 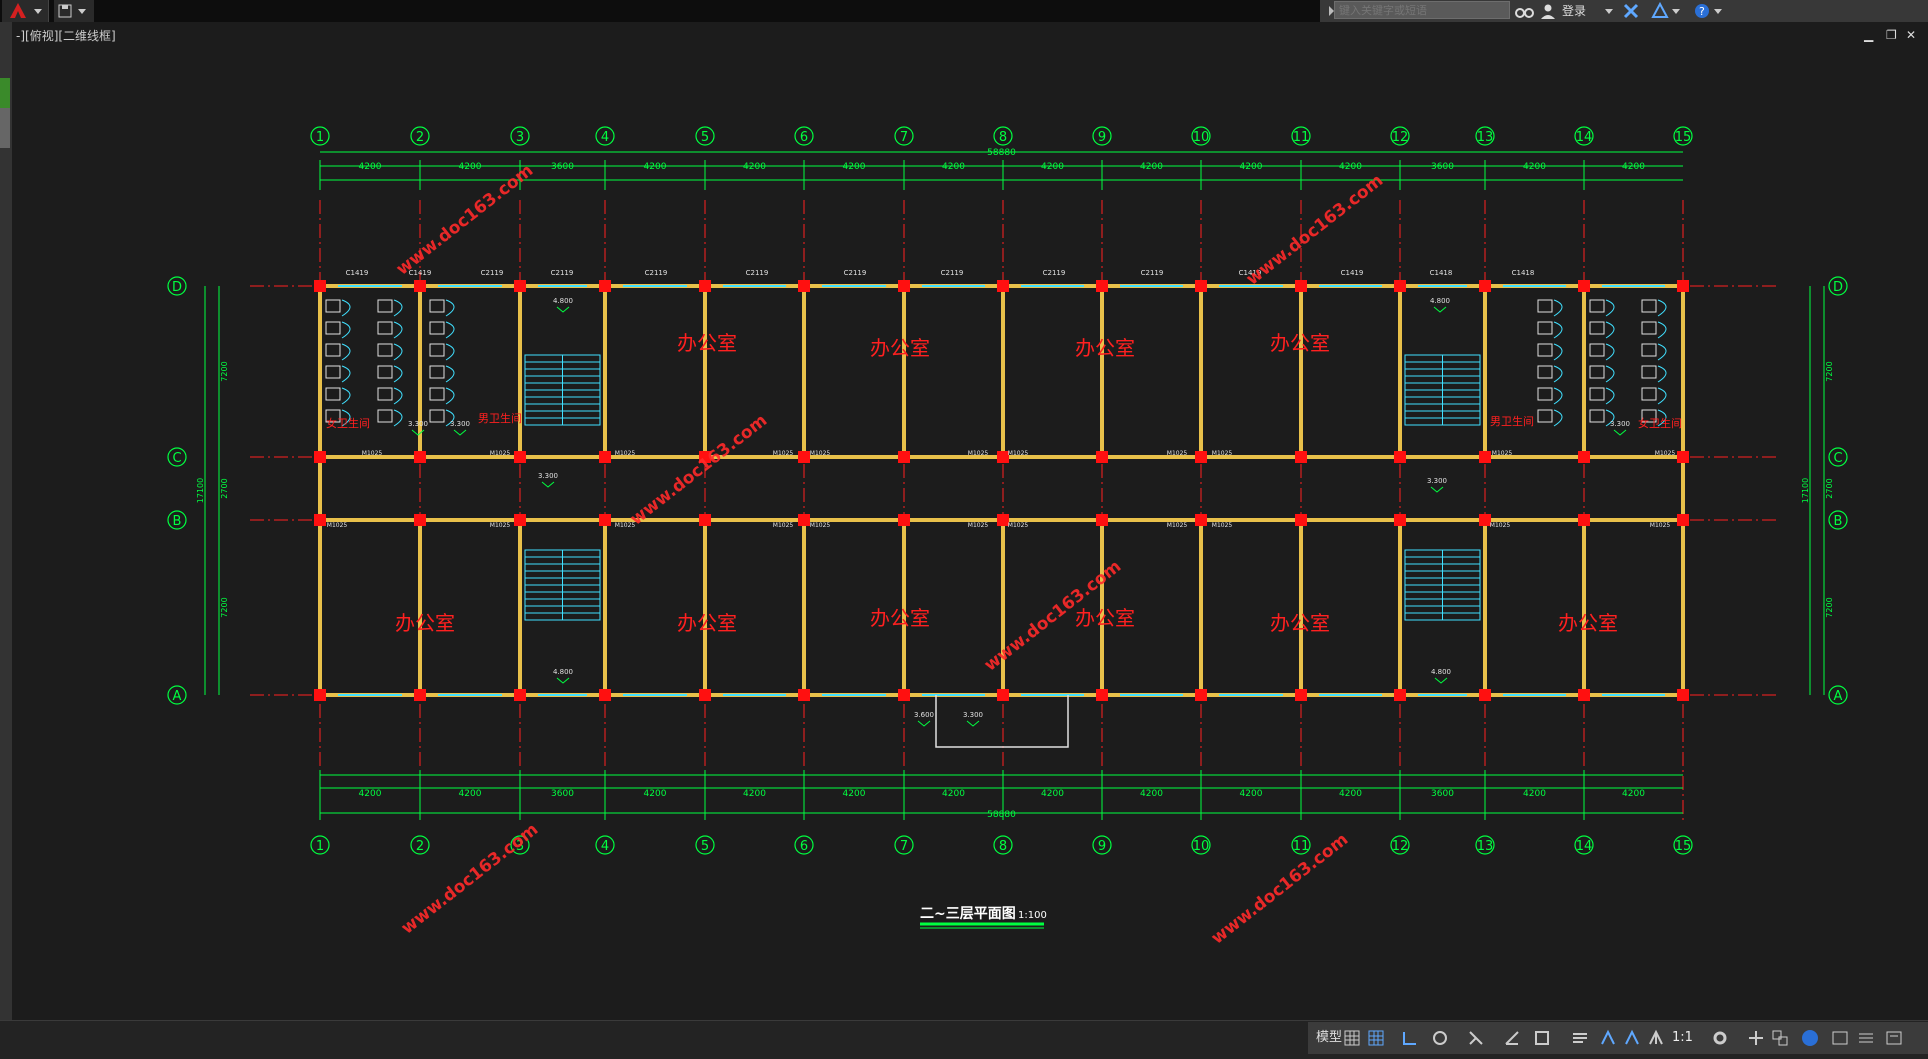 What do you see at coordinates (1476, 1038) in the screenshot?
I see `isodraft-icon` at bounding box center [1476, 1038].